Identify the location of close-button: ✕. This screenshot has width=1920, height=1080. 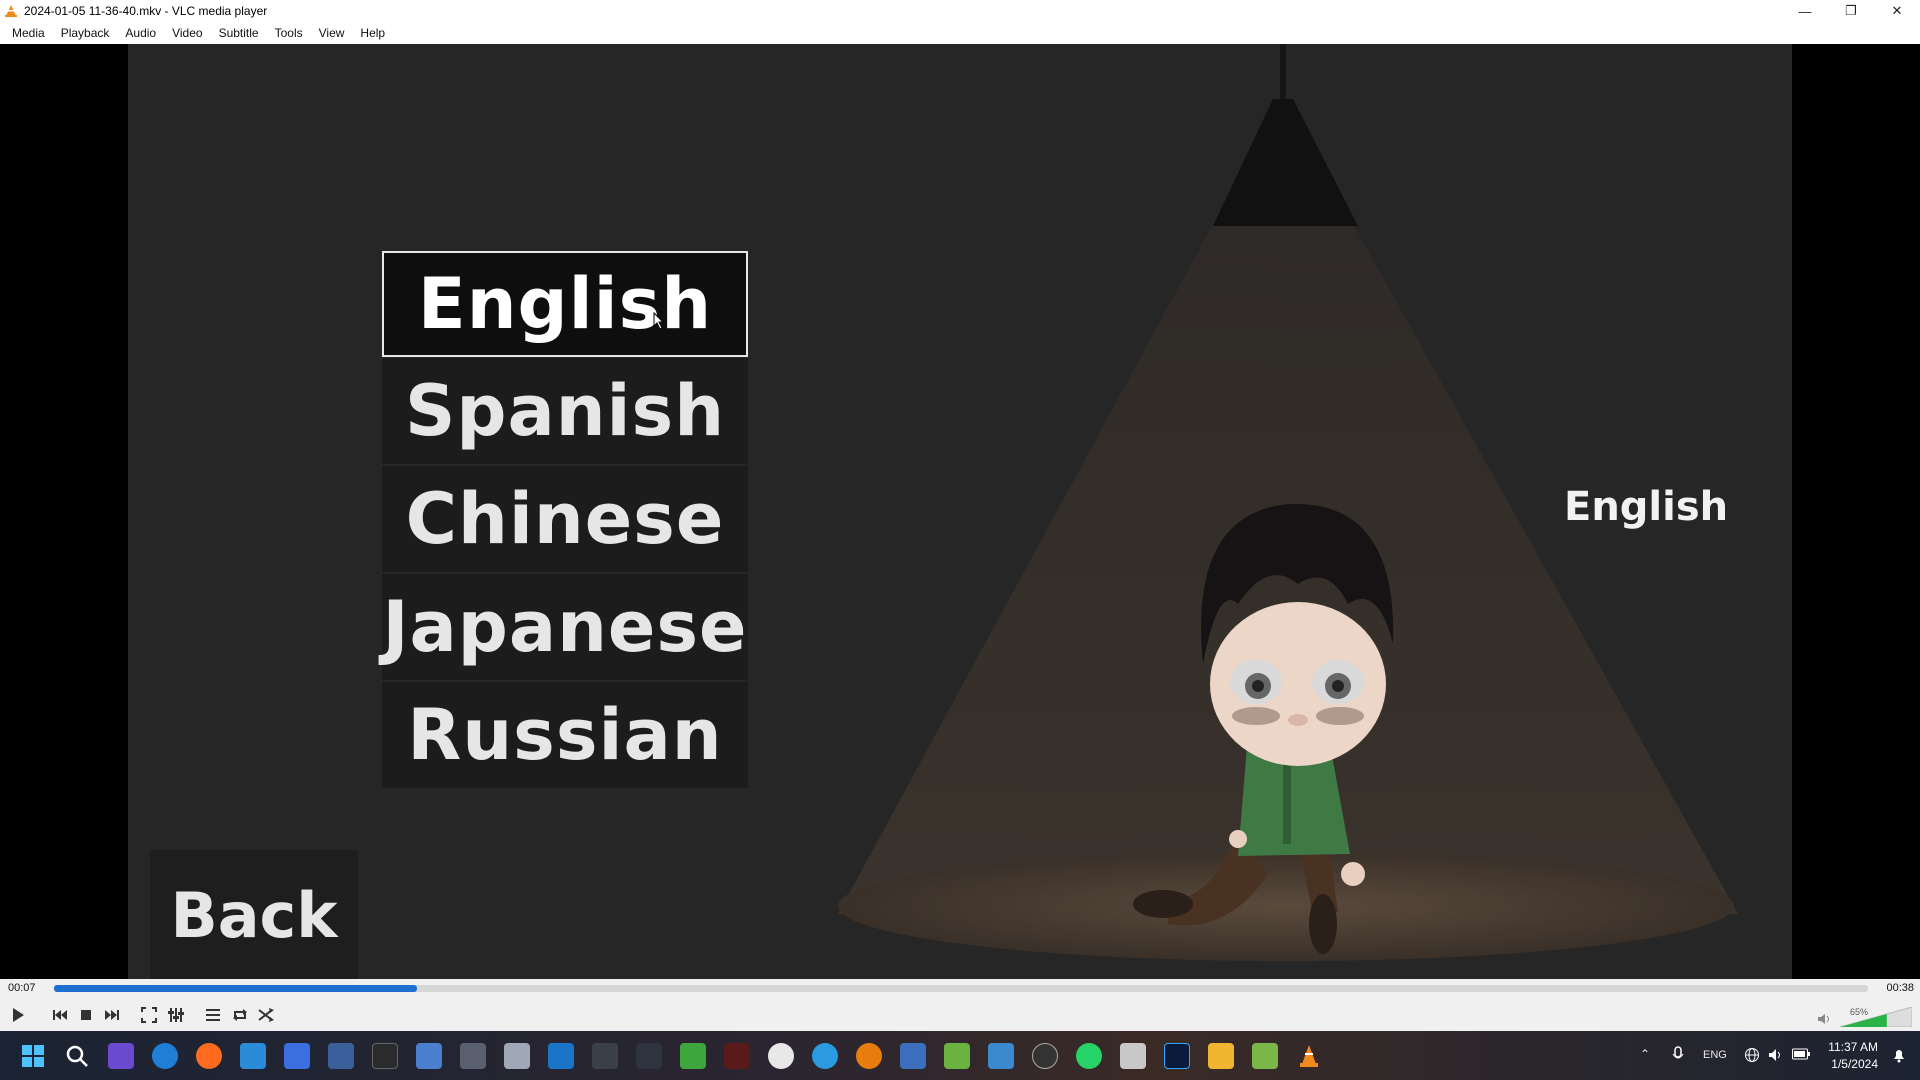
(1897, 11).